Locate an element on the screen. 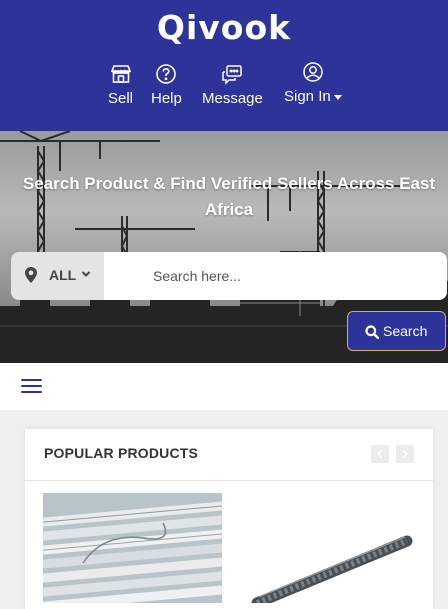  search-icon is located at coordinates (372, 332).